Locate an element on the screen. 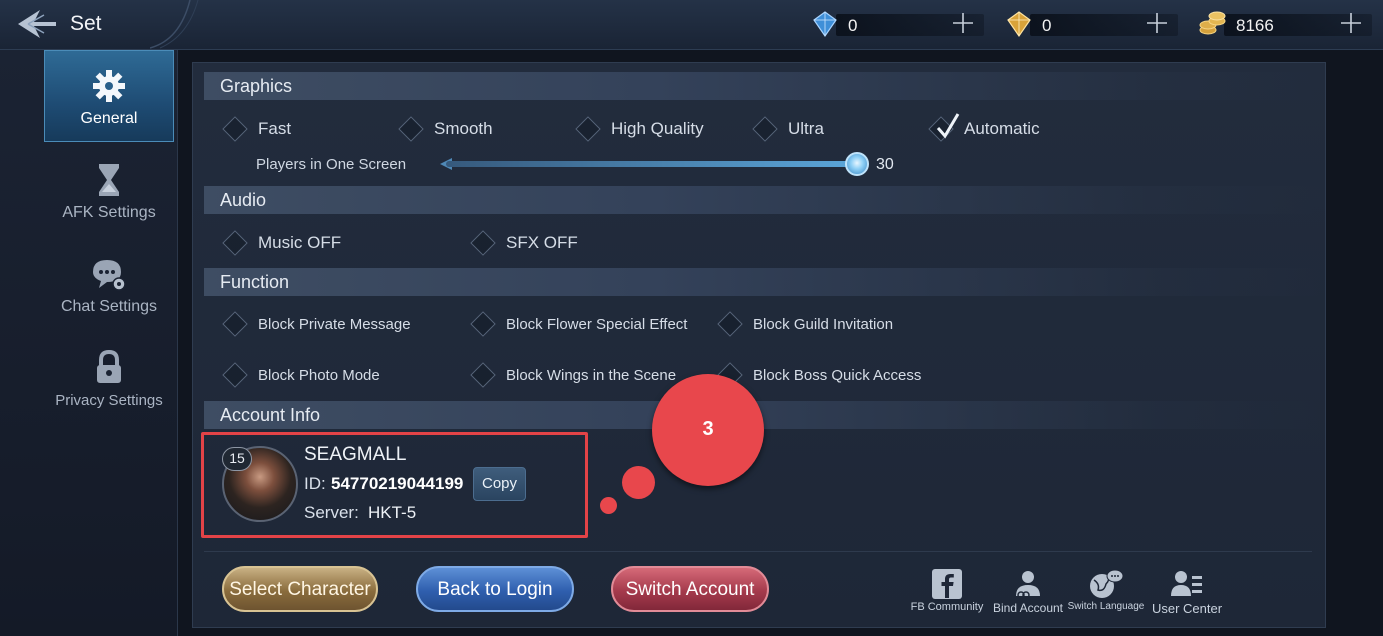  option-label: Ultra is located at coordinates (806, 128).